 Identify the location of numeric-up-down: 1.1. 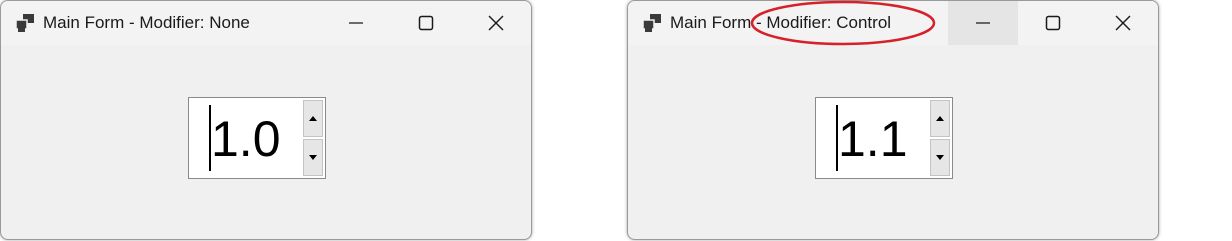
(884, 138).